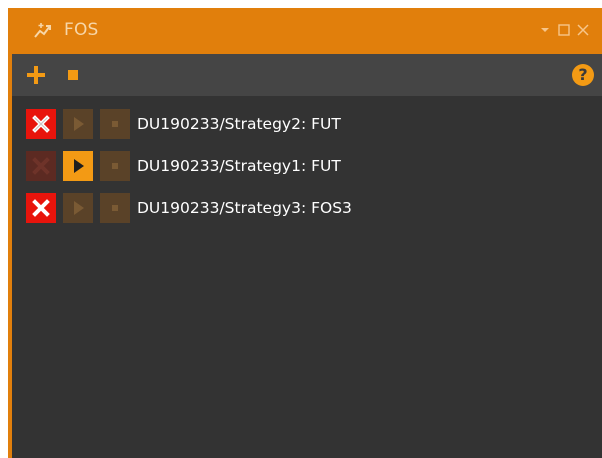  Describe the element at coordinates (305, 31) in the screenshot. I see `title-bar: FOS` at that location.